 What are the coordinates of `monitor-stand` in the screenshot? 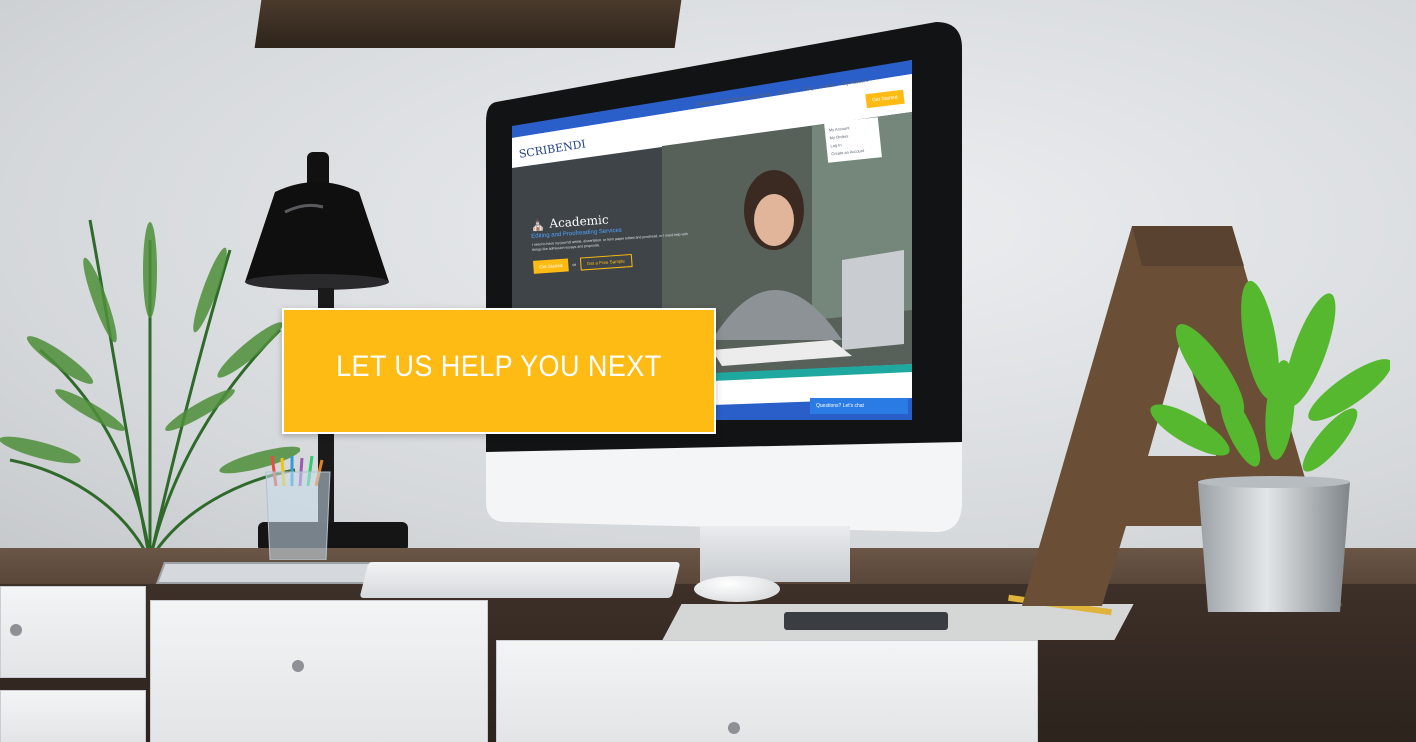 It's located at (775, 554).